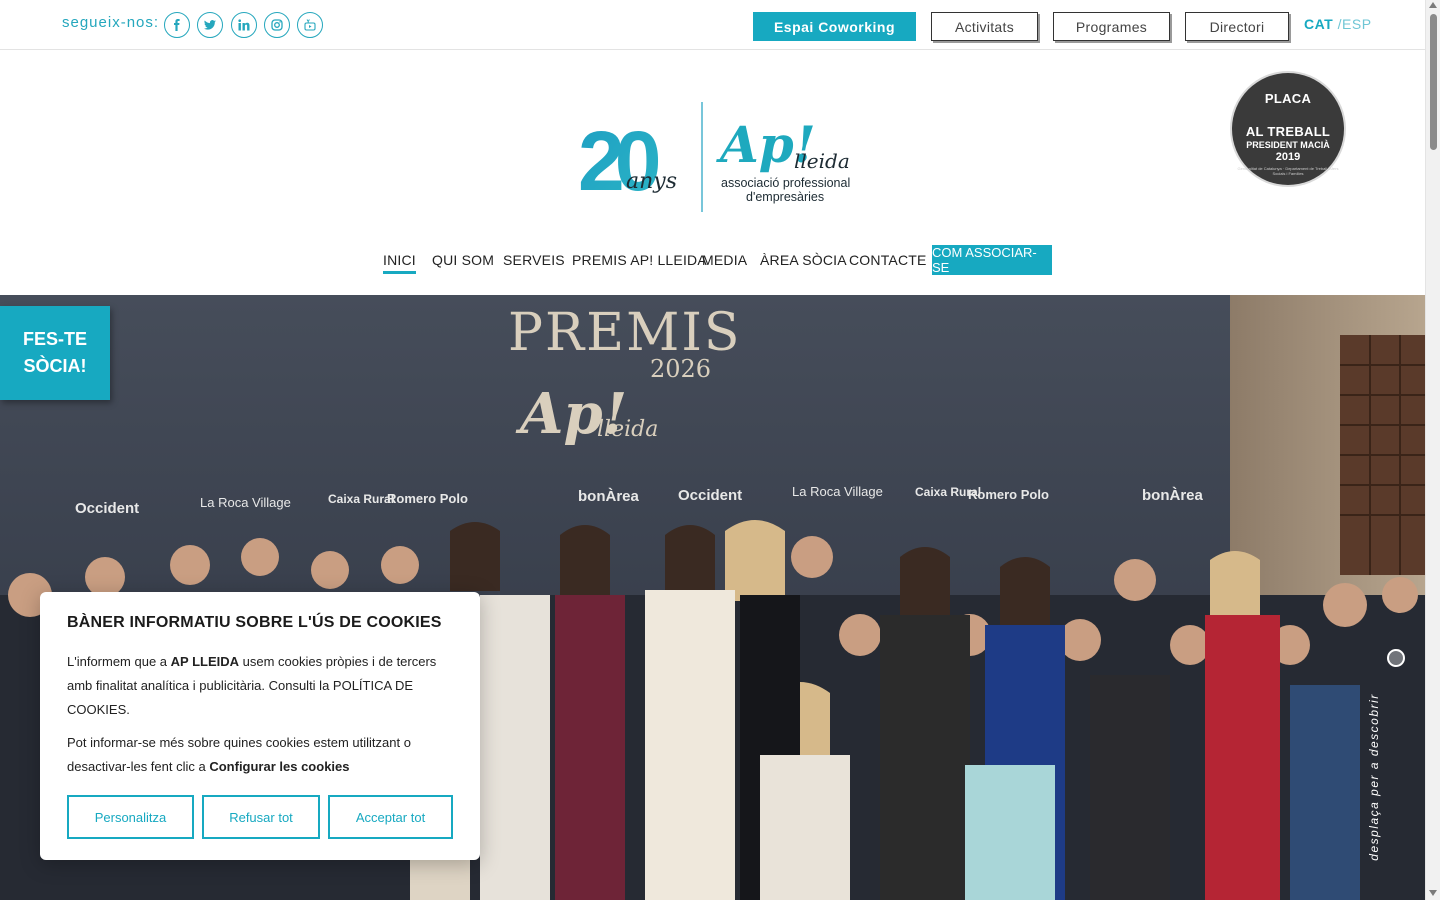 The width and height of the screenshot is (1440, 900). What do you see at coordinates (1288, 131) in the screenshot?
I see `seal-line2: AL TREBALL` at bounding box center [1288, 131].